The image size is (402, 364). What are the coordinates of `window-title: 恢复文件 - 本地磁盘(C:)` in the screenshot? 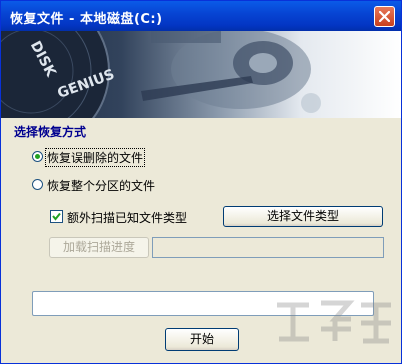 It's located at (86, 19).